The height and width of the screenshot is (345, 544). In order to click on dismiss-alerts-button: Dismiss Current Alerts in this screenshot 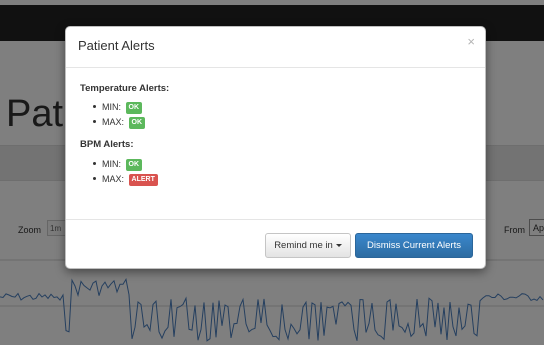, I will do `click(414, 245)`.